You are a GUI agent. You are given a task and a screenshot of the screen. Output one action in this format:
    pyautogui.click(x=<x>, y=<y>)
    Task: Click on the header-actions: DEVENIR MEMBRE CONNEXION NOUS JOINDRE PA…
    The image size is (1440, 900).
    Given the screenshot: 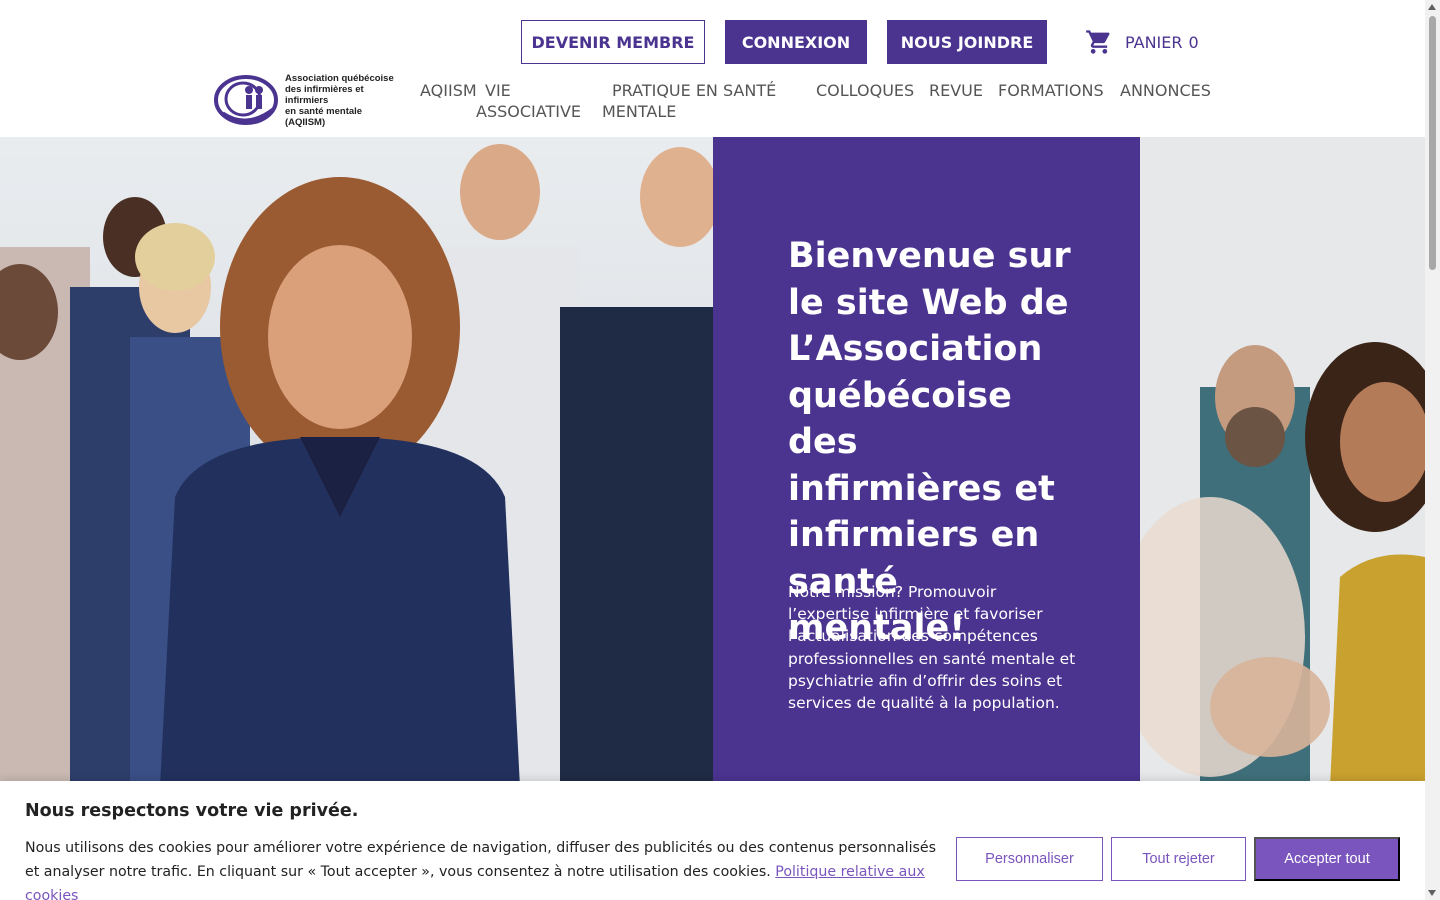 What is the action you would take?
    pyautogui.click(x=860, y=42)
    